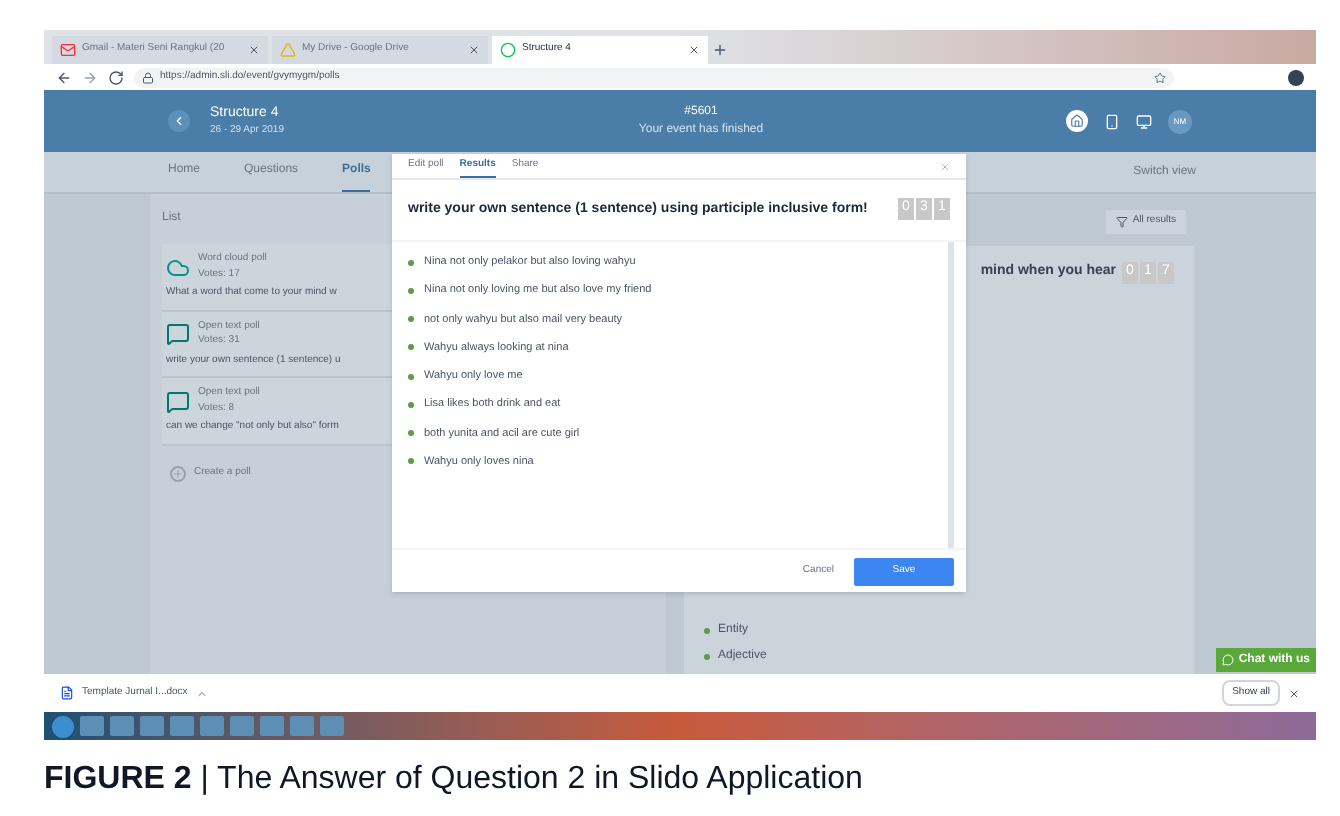 This screenshot has width=1340, height=816. What do you see at coordinates (453, 780) in the screenshot?
I see `figure-caption: FIGURE 2 | The Answer of Question 2 in Slido Application` at bounding box center [453, 780].